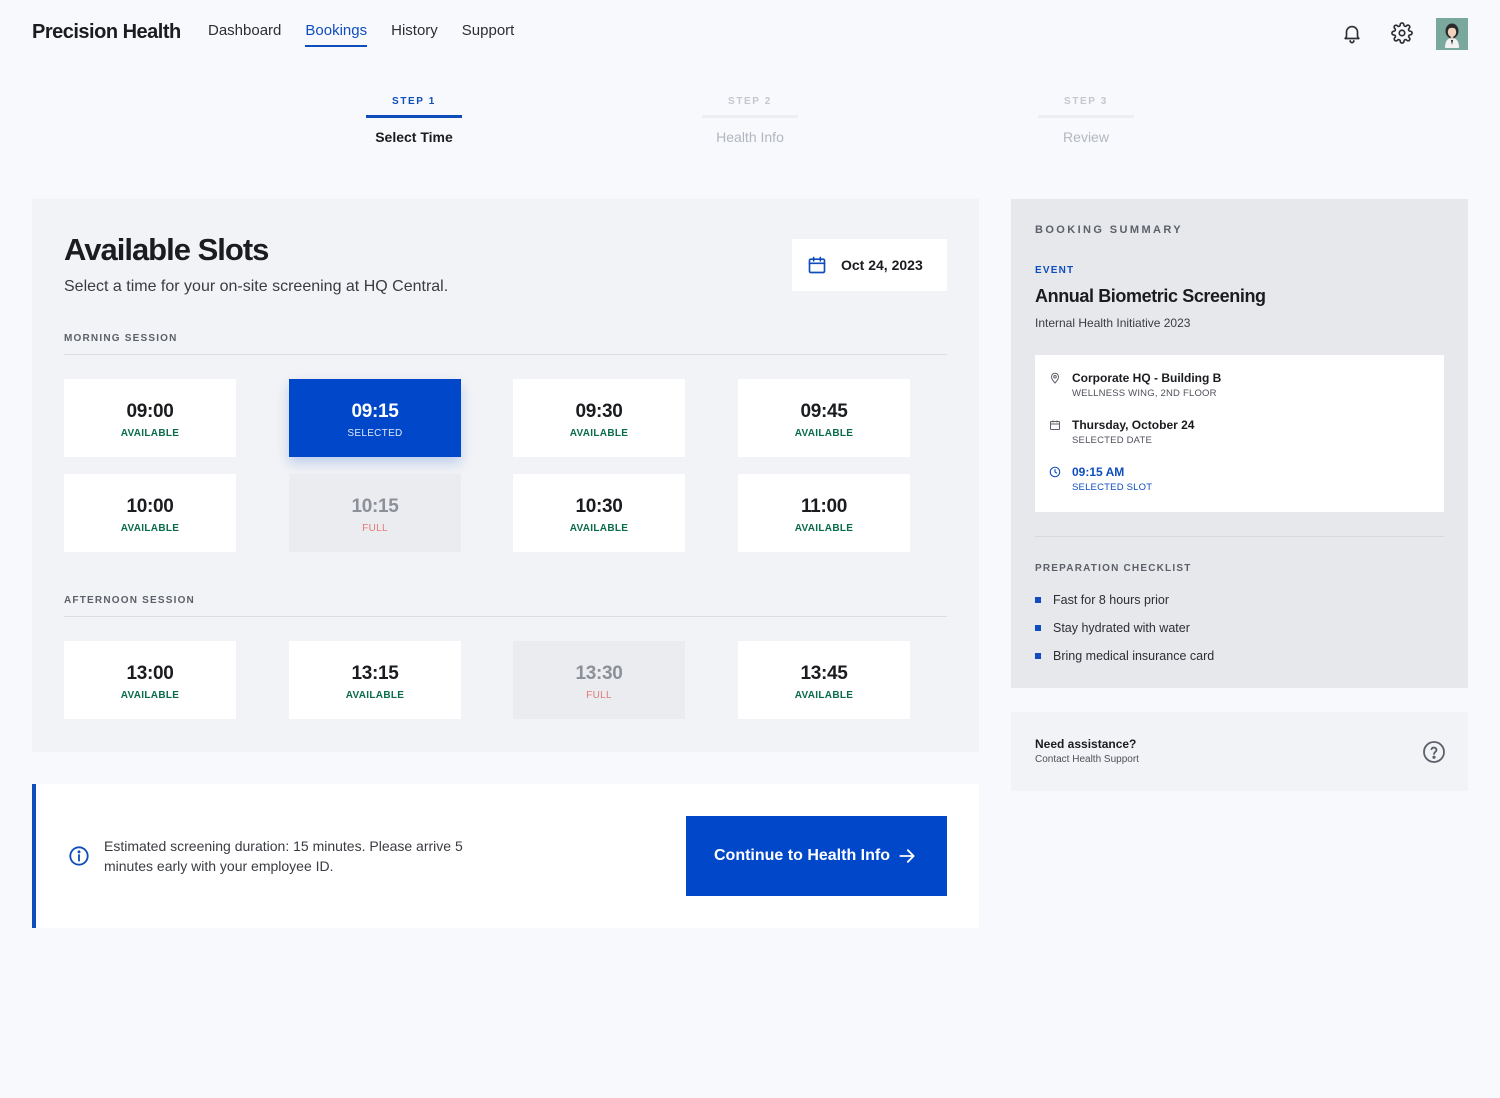 The height and width of the screenshot is (1098, 1500). What do you see at coordinates (79, 856) in the screenshot?
I see `info-icon` at bounding box center [79, 856].